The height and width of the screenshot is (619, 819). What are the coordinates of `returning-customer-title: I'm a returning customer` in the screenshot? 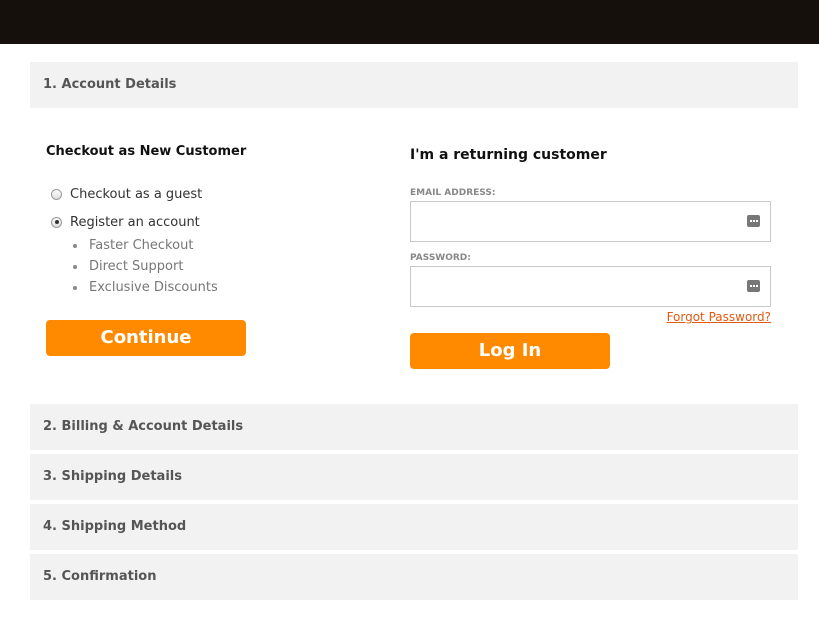 It's located at (508, 155).